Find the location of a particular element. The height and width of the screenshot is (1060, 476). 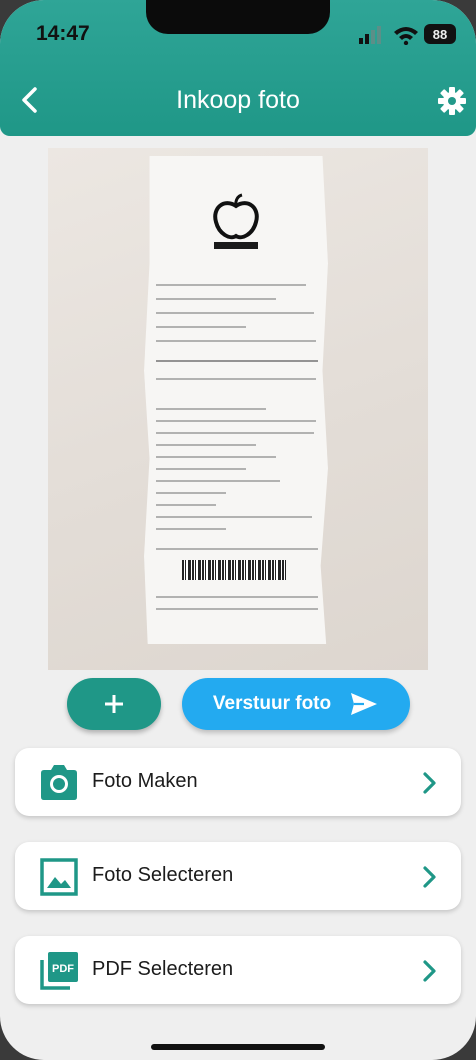

send-photo-button: Verstuur foto is located at coordinates (296, 704).